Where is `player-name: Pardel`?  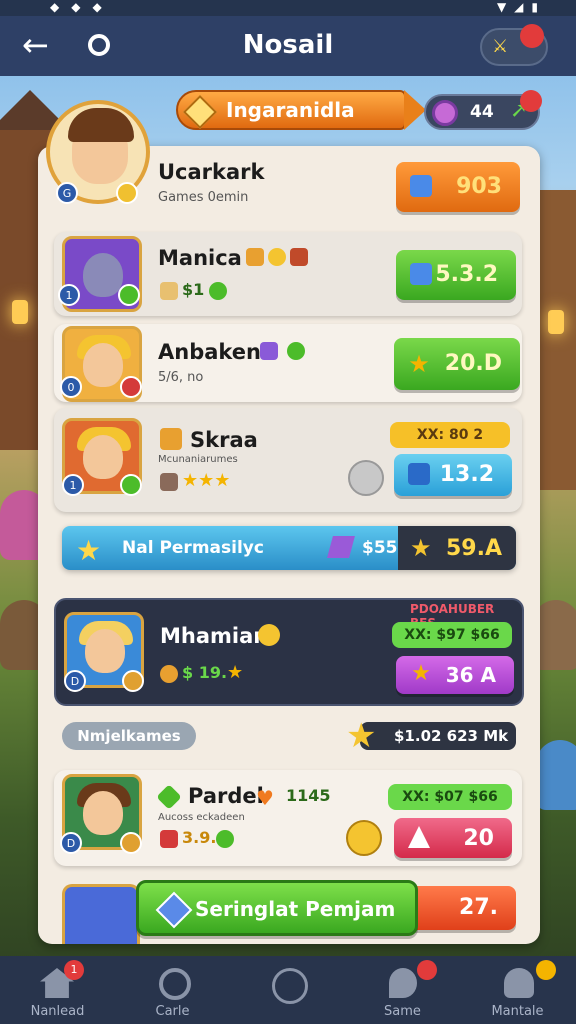
player-name: Pardel is located at coordinates (226, 796).